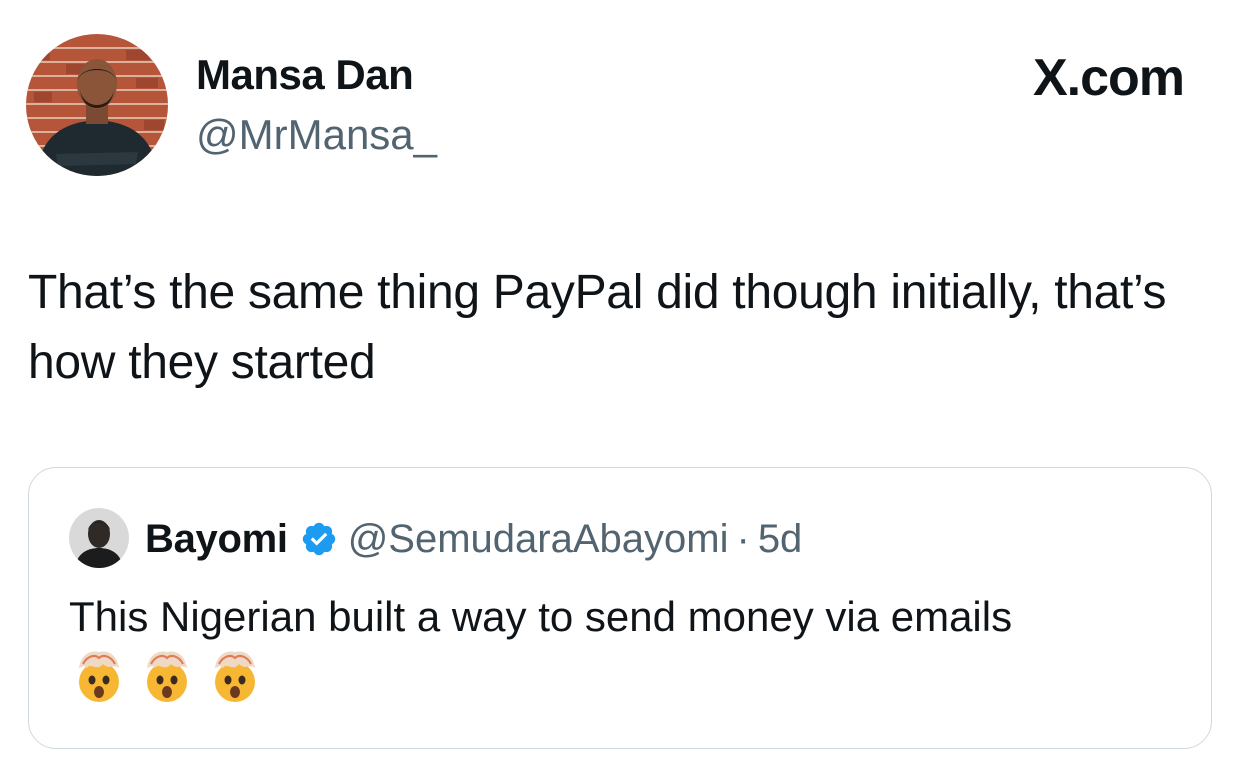 The height and width of the screenshot is (776, 1242). What do you see at coordinates (319, 539) in the screenshot?
I see `verified-badge-icon` at bounding box center [319, 539].